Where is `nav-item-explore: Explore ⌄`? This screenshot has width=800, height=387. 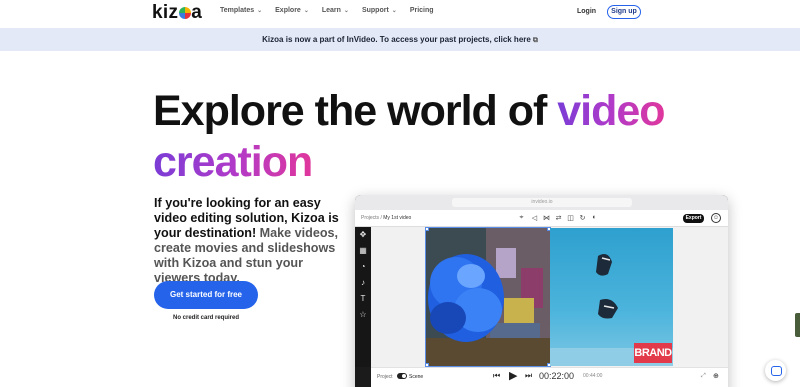
nav-item-explore: Explore ⌄ is located at coordinates (292, 10).